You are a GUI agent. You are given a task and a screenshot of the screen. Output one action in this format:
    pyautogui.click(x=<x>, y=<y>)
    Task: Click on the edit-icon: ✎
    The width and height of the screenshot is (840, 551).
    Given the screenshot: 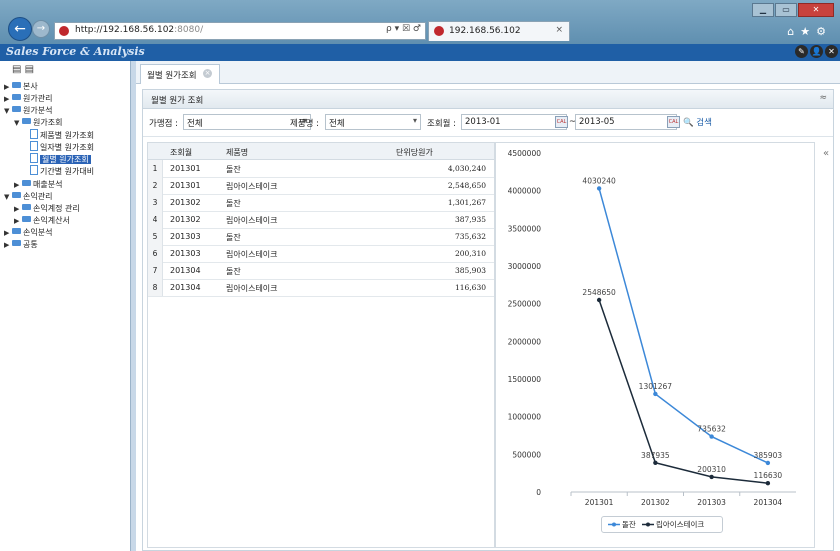 What is the action you would take?
    pyautogui.click(x=801, y=51)
    